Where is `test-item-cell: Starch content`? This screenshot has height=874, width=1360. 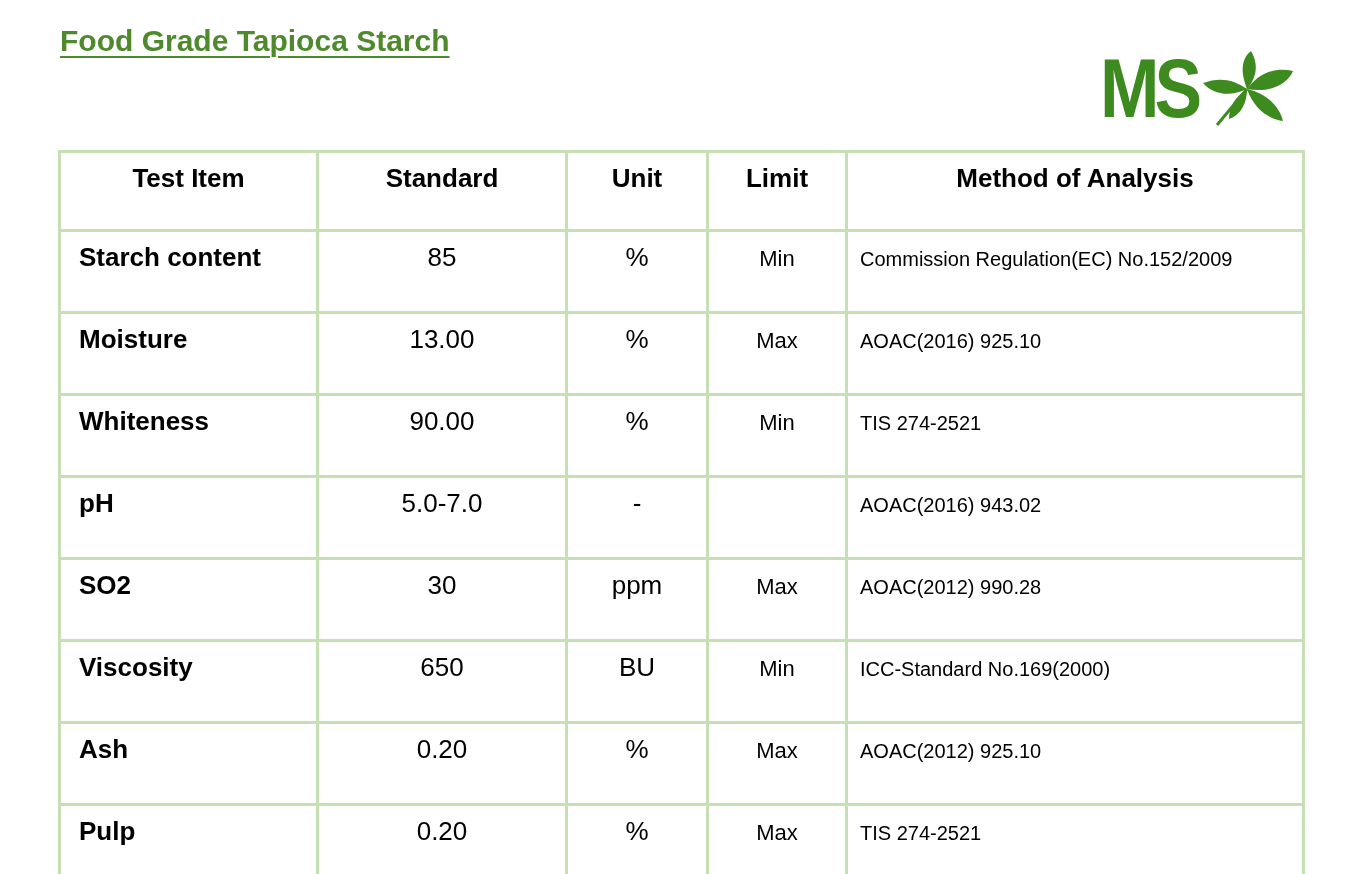
test-item-cell: Starch content is located at coordinates (188, 271).